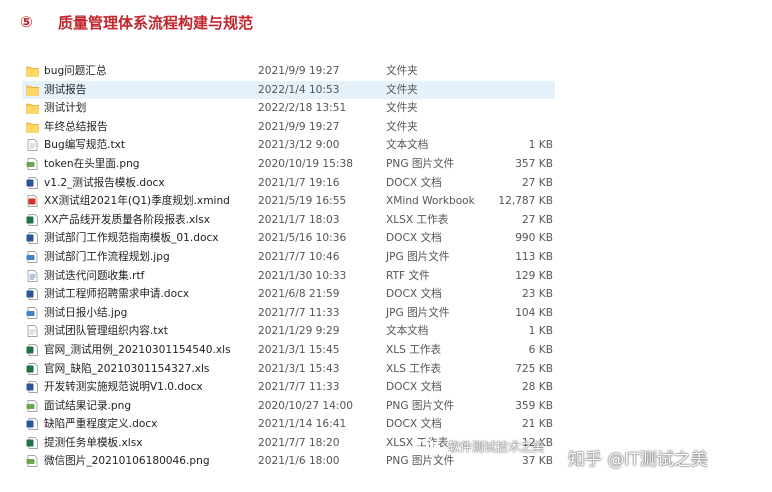 This screenshot has width=772, height=492. Describe the element at coordinates (537, 294) in the screenshot. I see `file-size: 23 KB` at that location.